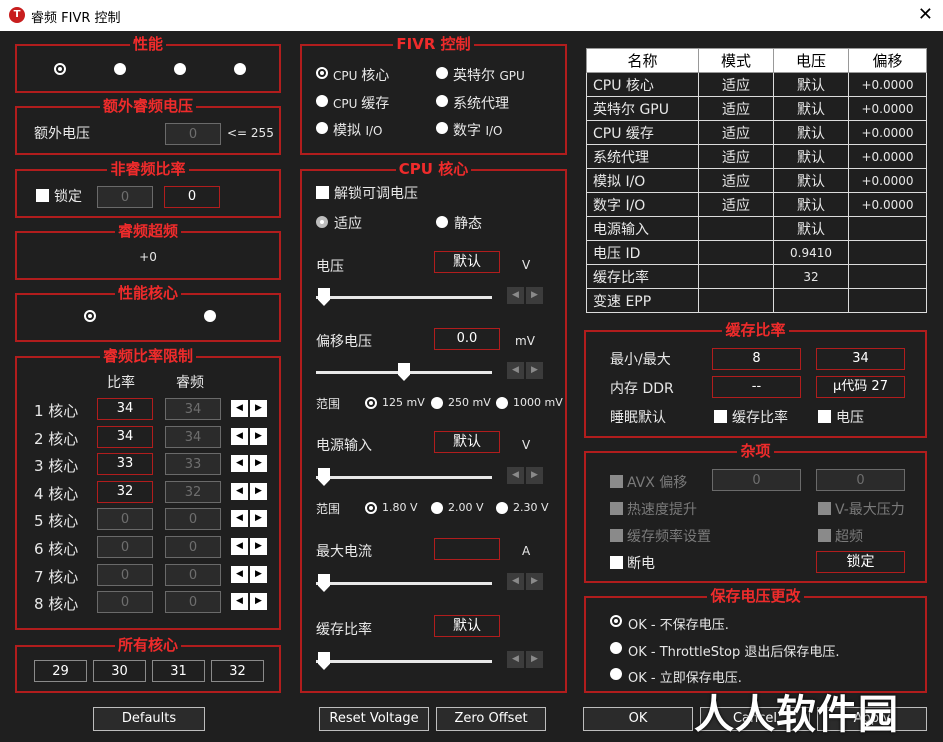 The height and width of the screenshot is (742, 943). I want to click on non-turbo-value-2: 0, so click(192, 197).